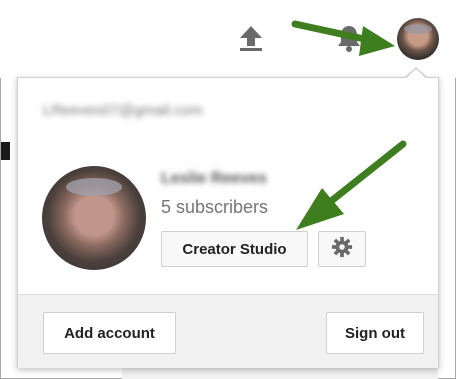  I want to click on background-edge, so click(5, 151).